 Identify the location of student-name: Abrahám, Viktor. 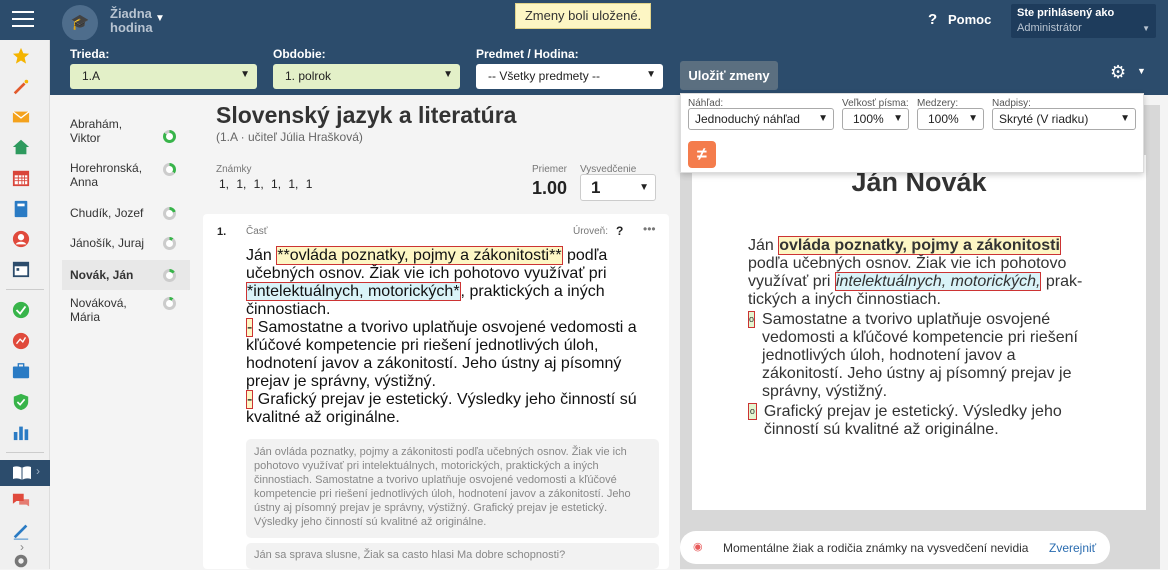
(96, 131).